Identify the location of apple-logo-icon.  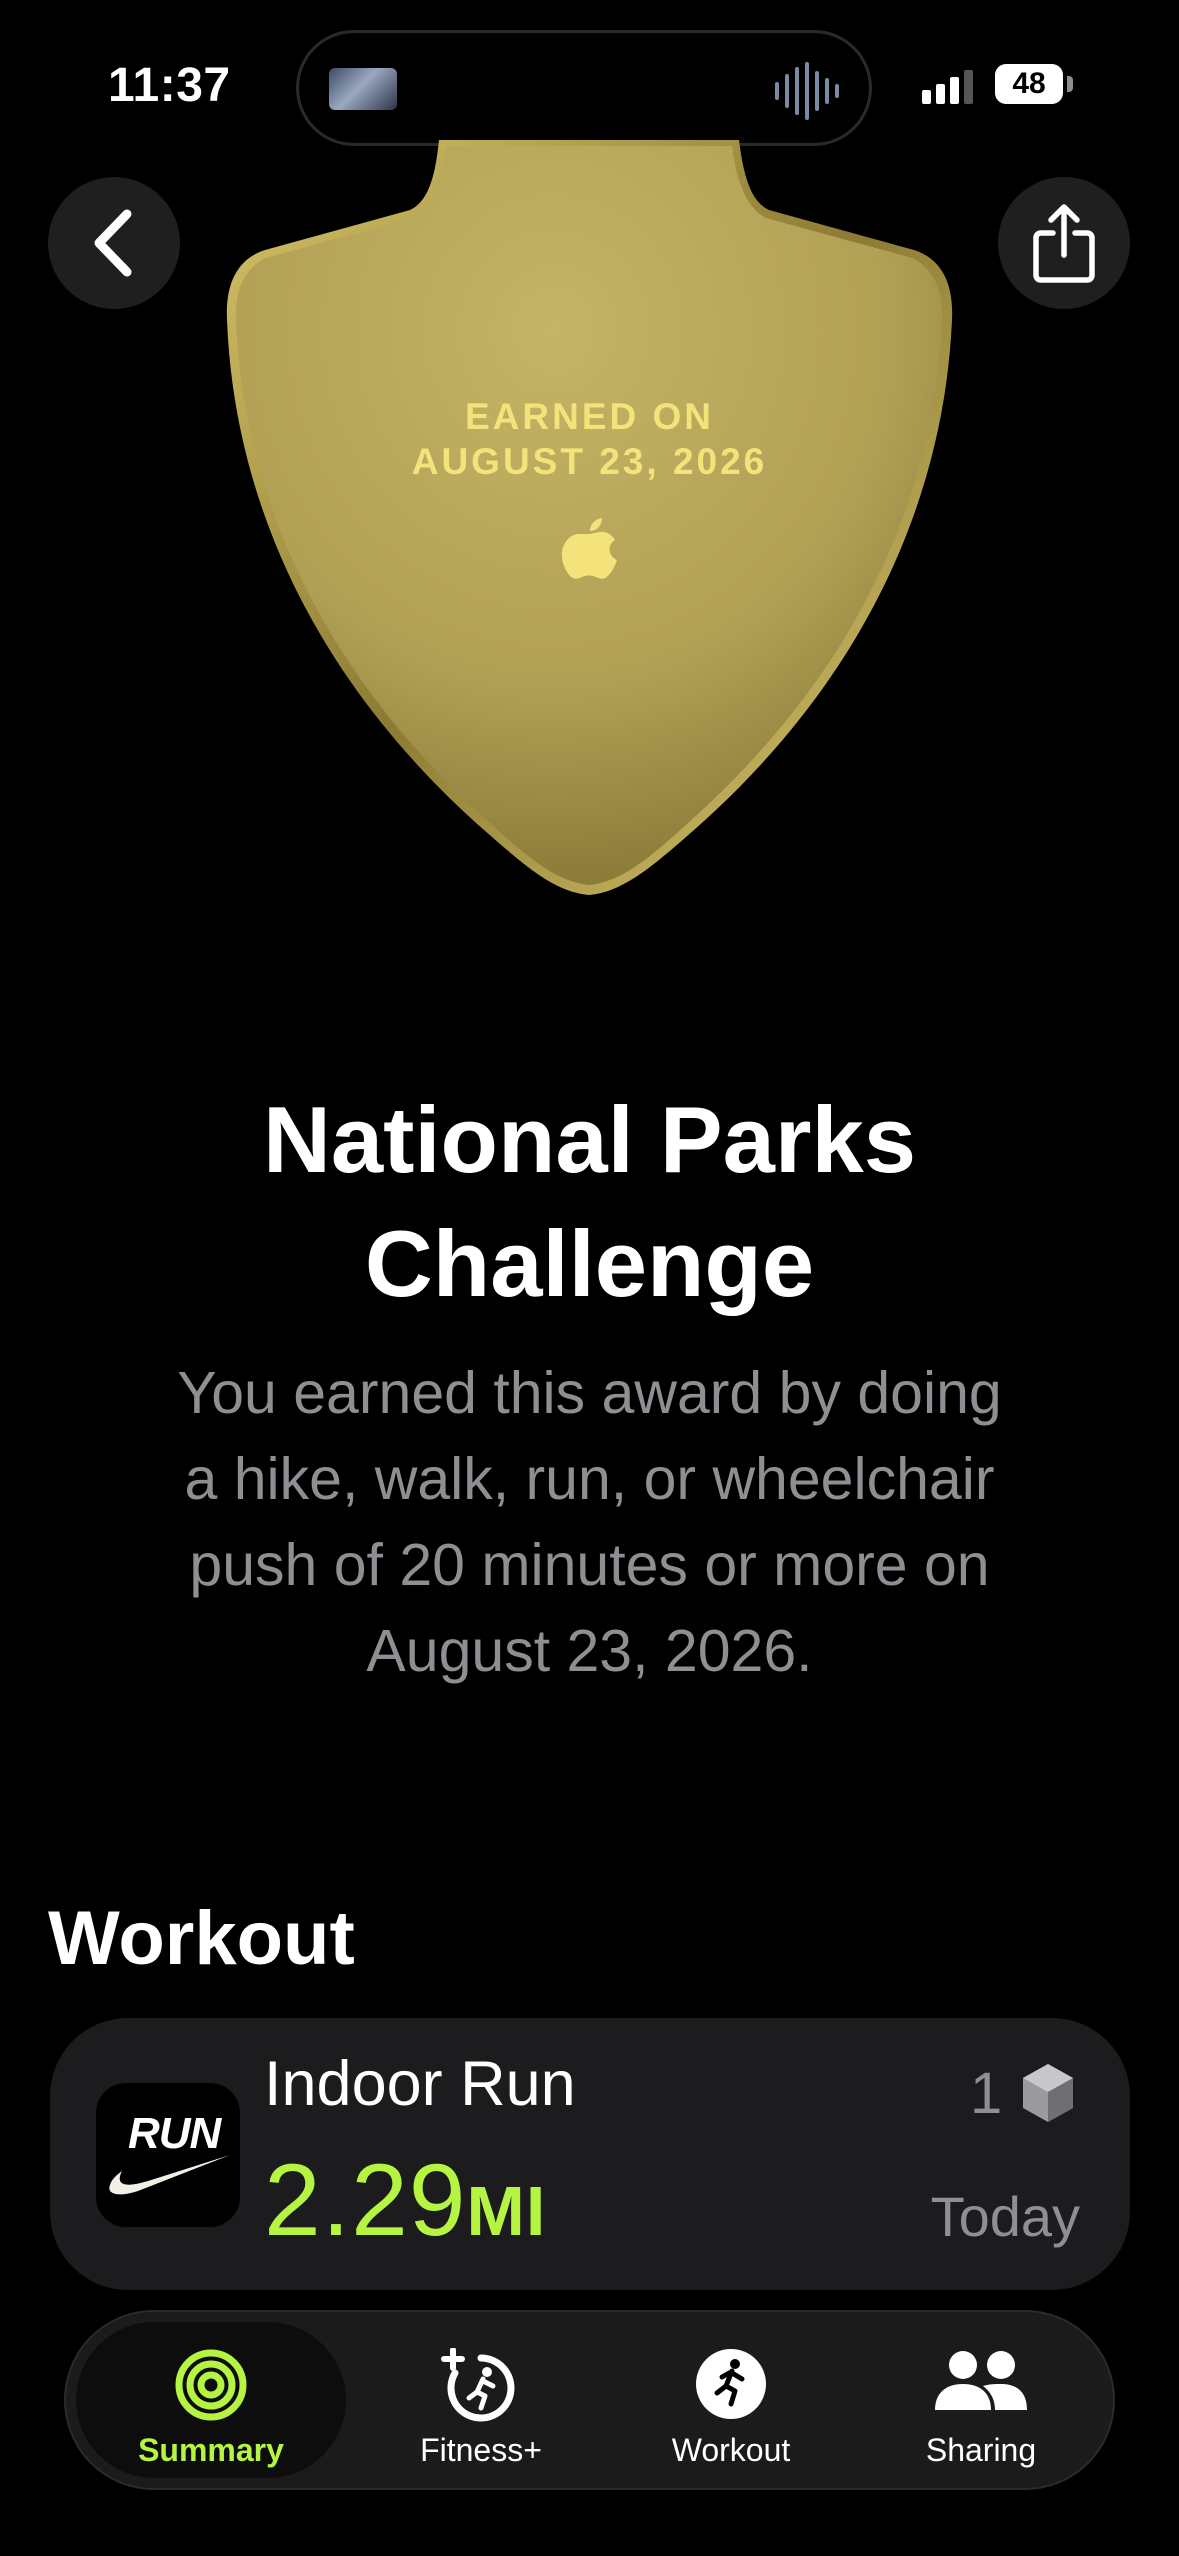
(589, 548).